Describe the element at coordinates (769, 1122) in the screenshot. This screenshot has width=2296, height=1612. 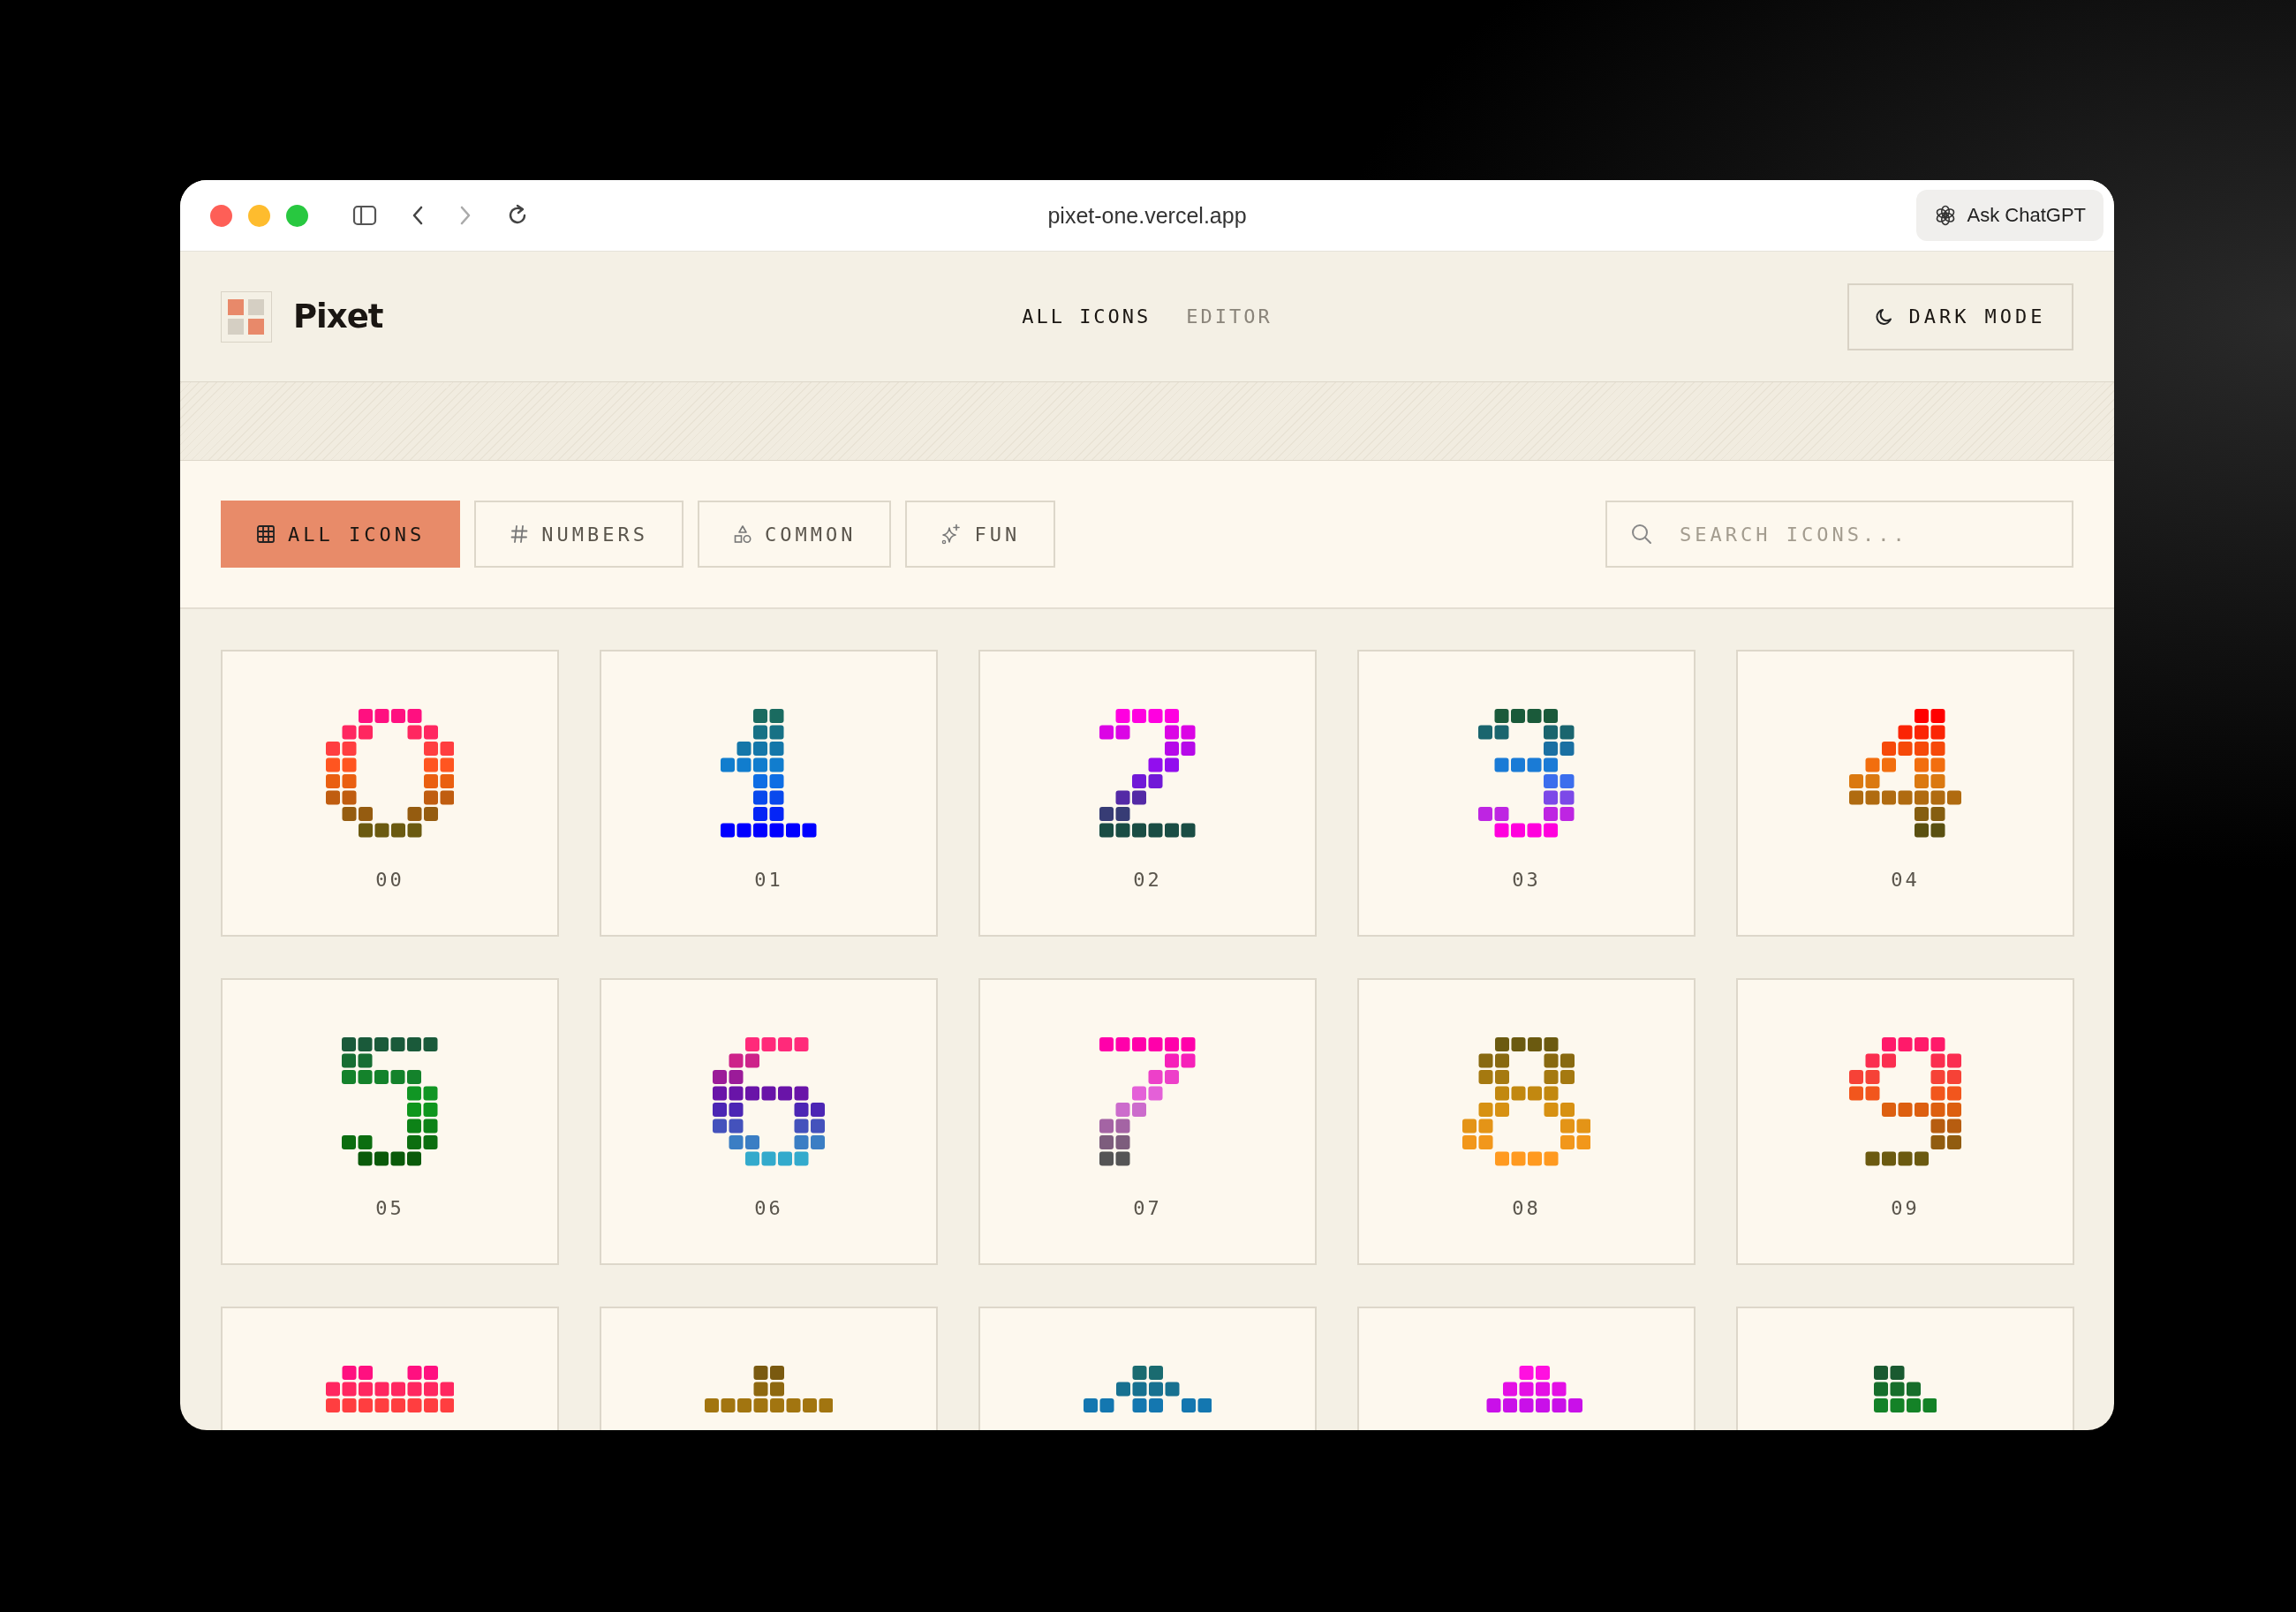
I see `icon-card: 06` at that location.